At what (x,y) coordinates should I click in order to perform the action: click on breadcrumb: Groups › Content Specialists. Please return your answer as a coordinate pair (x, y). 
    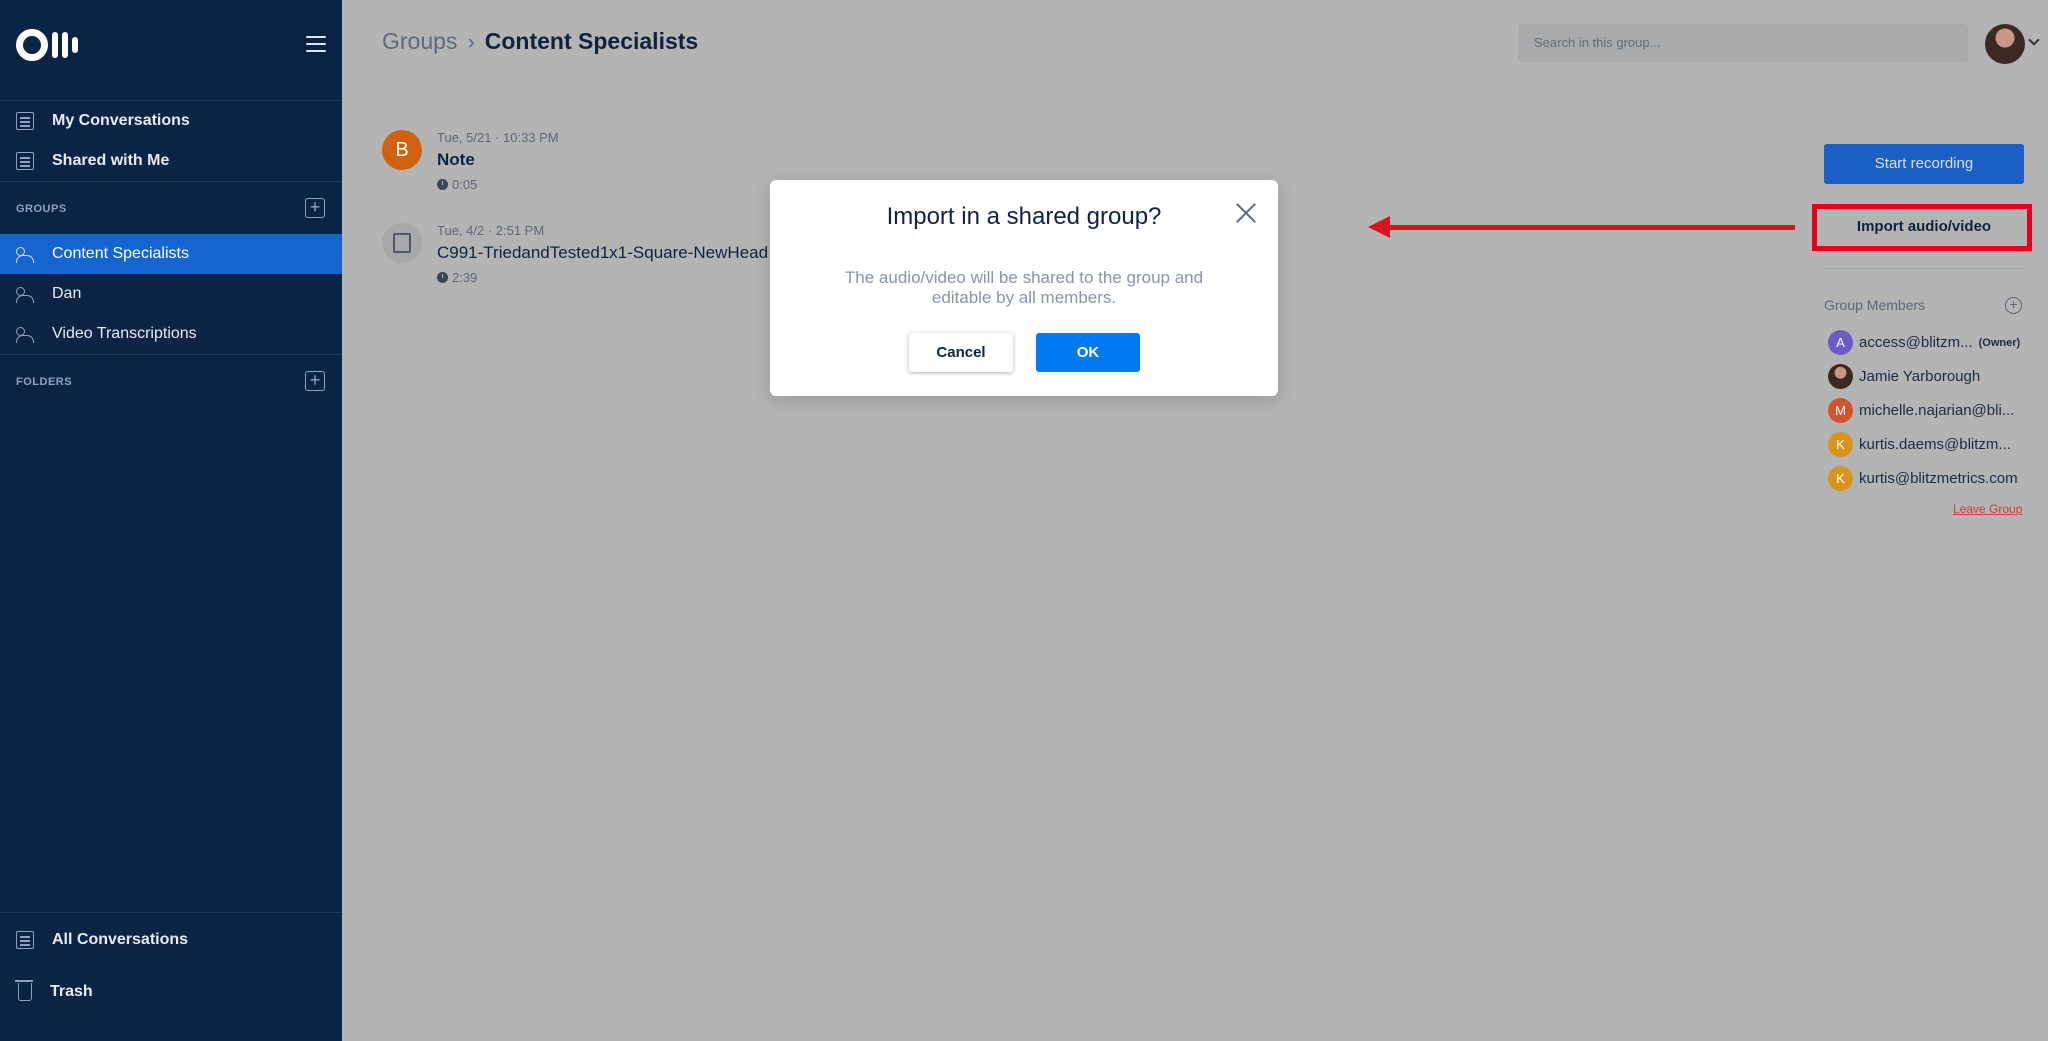
    Looking at the image, I should click on (540, 41).